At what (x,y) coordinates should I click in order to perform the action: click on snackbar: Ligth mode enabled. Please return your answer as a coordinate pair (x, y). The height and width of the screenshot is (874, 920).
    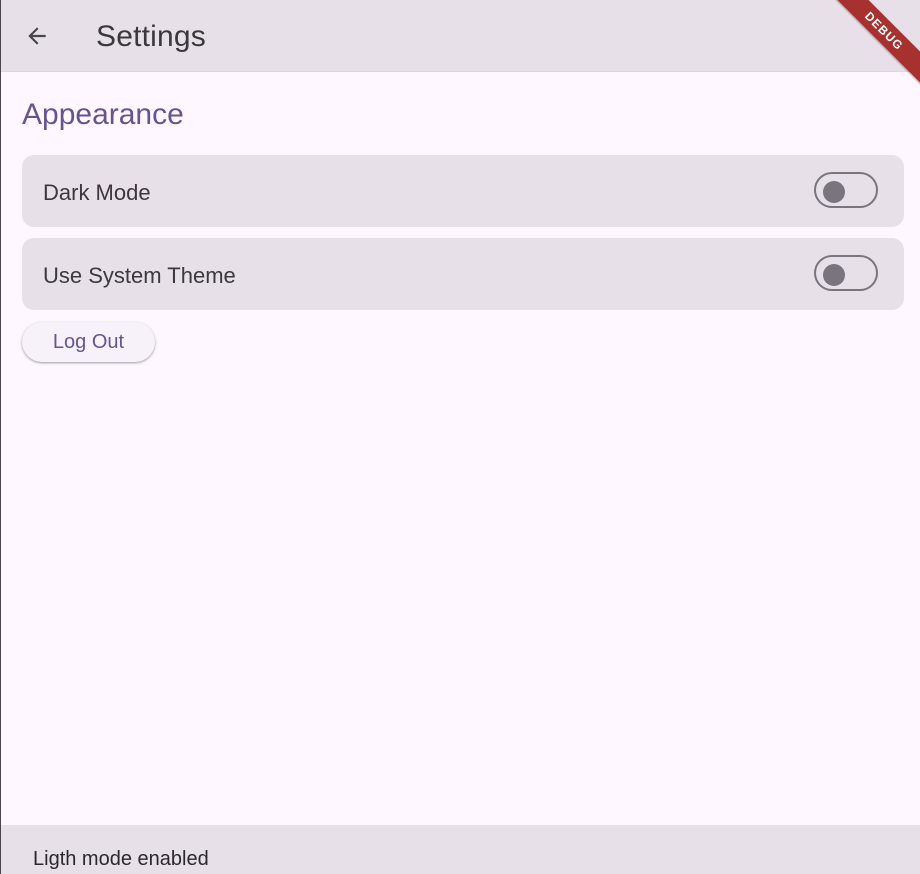
    Looking at the image, I should click on (460, 849).